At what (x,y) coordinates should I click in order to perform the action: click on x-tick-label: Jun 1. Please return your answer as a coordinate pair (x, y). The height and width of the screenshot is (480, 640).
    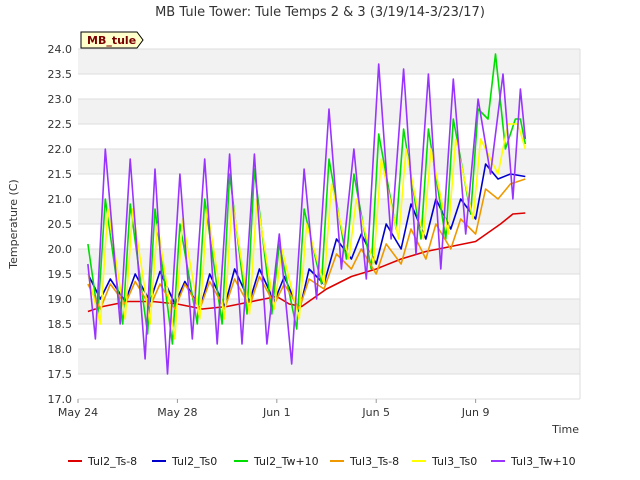
    Looking at the image, I should click on (276, 412).